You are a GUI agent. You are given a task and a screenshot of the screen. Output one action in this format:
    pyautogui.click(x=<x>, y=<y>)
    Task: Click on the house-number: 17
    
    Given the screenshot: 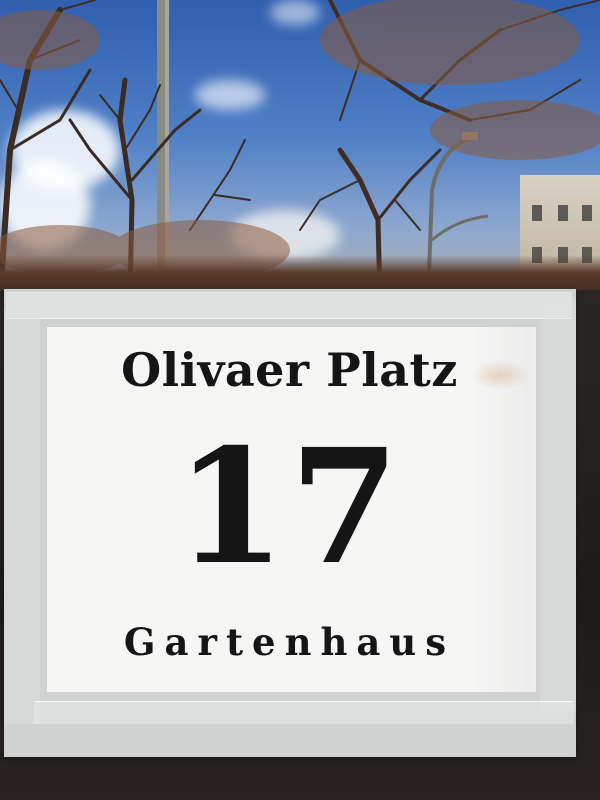 What is the action you would take?
    pyautogui.click(x=289, y=507)
    